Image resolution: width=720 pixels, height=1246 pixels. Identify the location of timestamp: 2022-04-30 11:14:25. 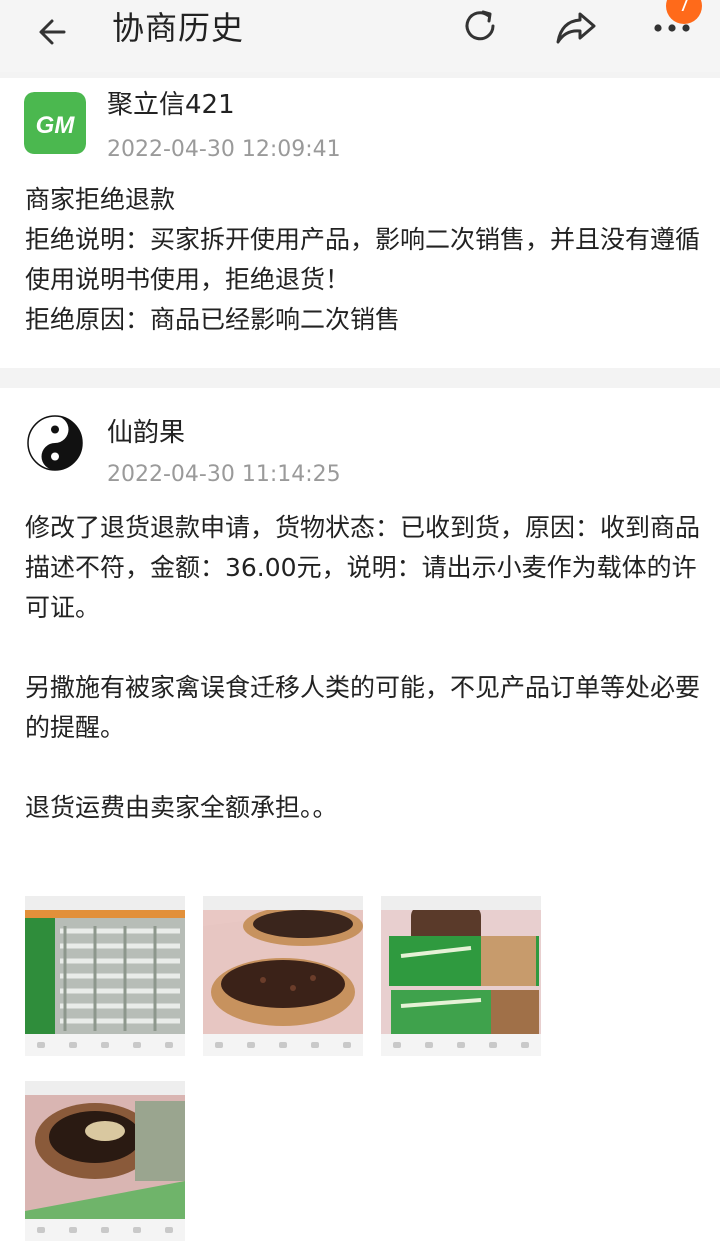
(224, 474).